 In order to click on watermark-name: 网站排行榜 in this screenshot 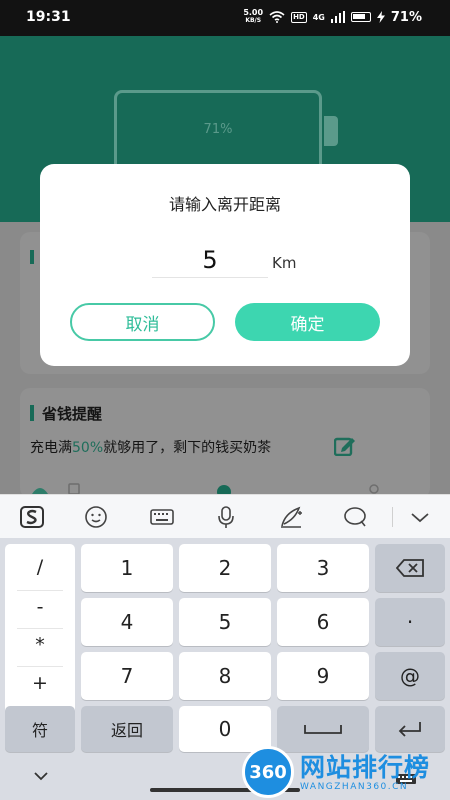, I will do `click(365, 767)`.